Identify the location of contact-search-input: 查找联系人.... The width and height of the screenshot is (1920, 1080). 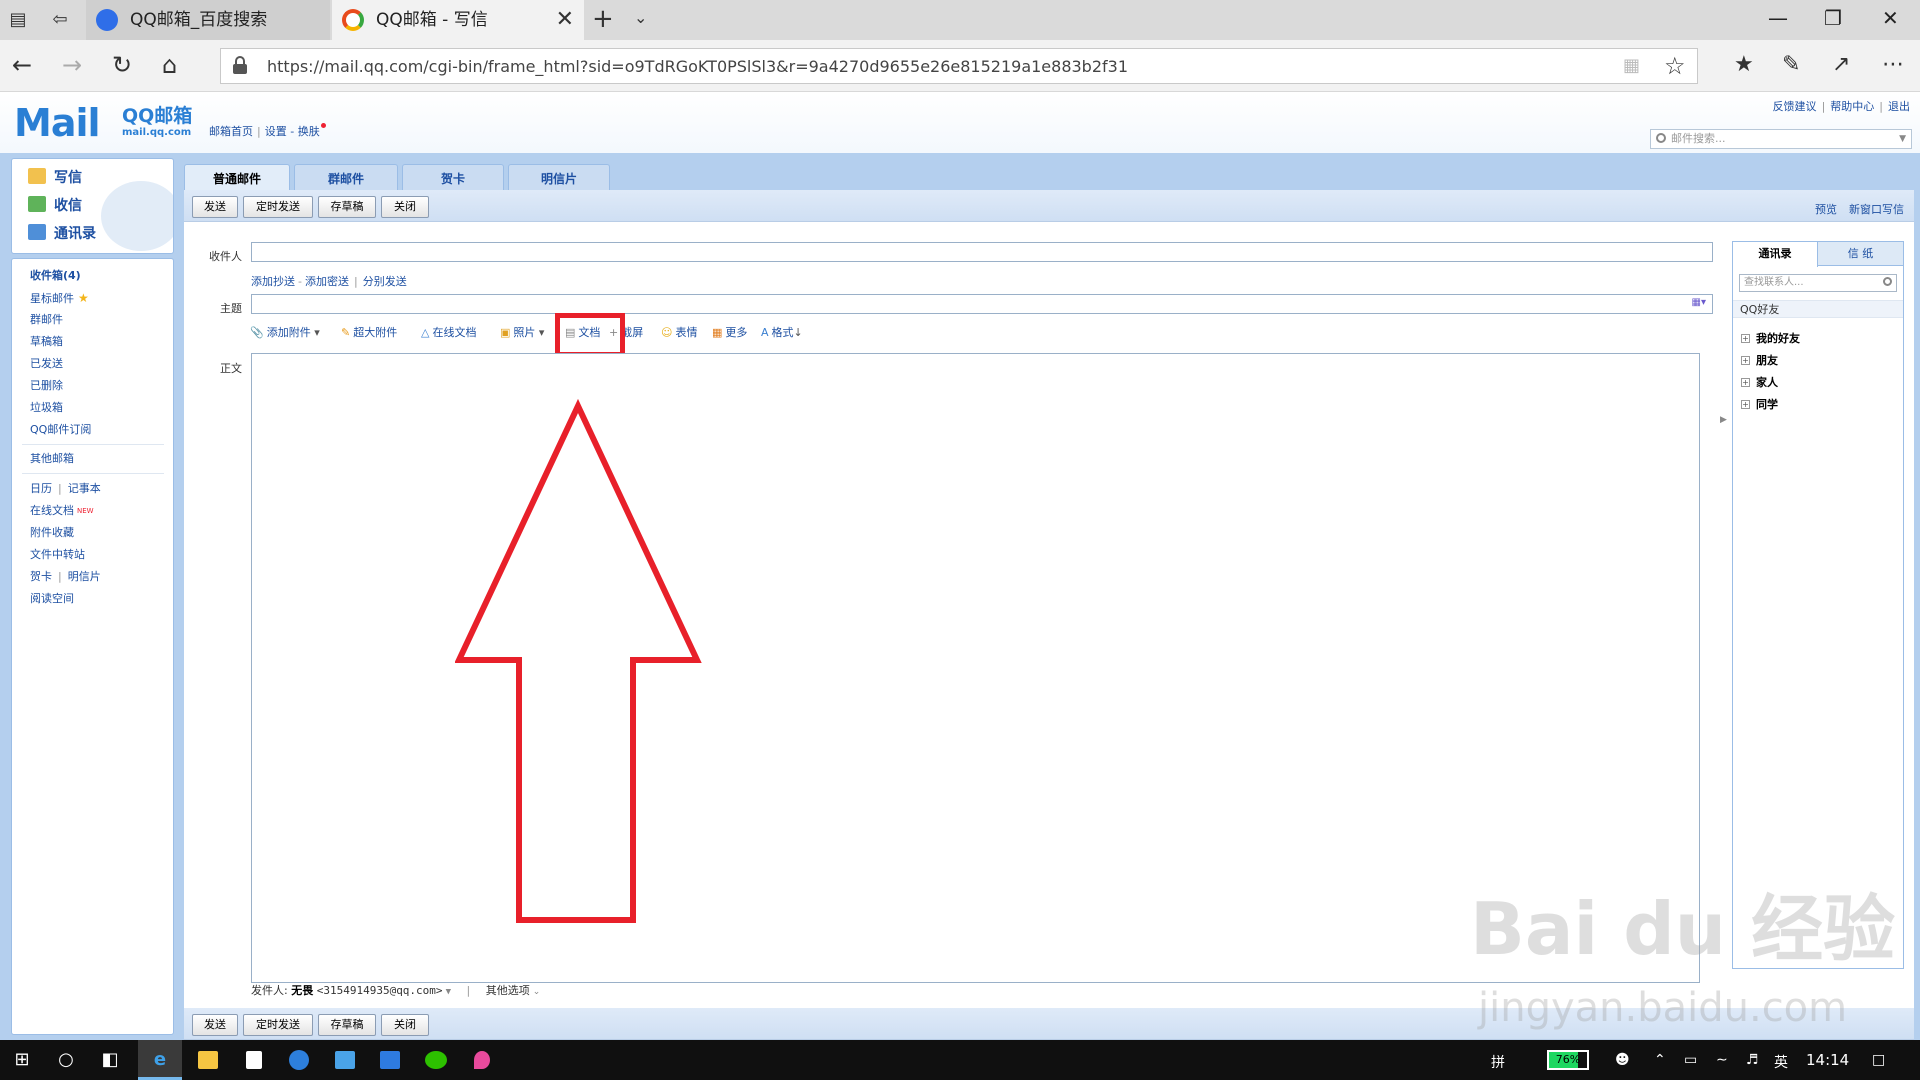
(1818, 283).